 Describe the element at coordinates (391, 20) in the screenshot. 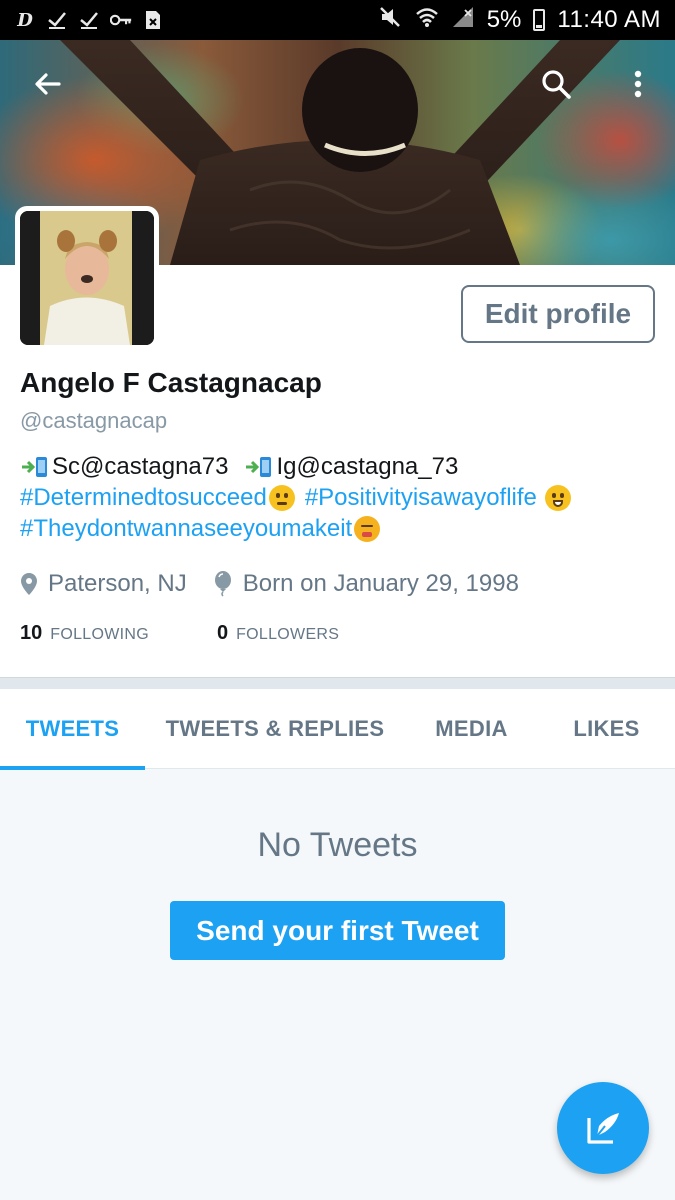

I see `mute-icon` at that location.